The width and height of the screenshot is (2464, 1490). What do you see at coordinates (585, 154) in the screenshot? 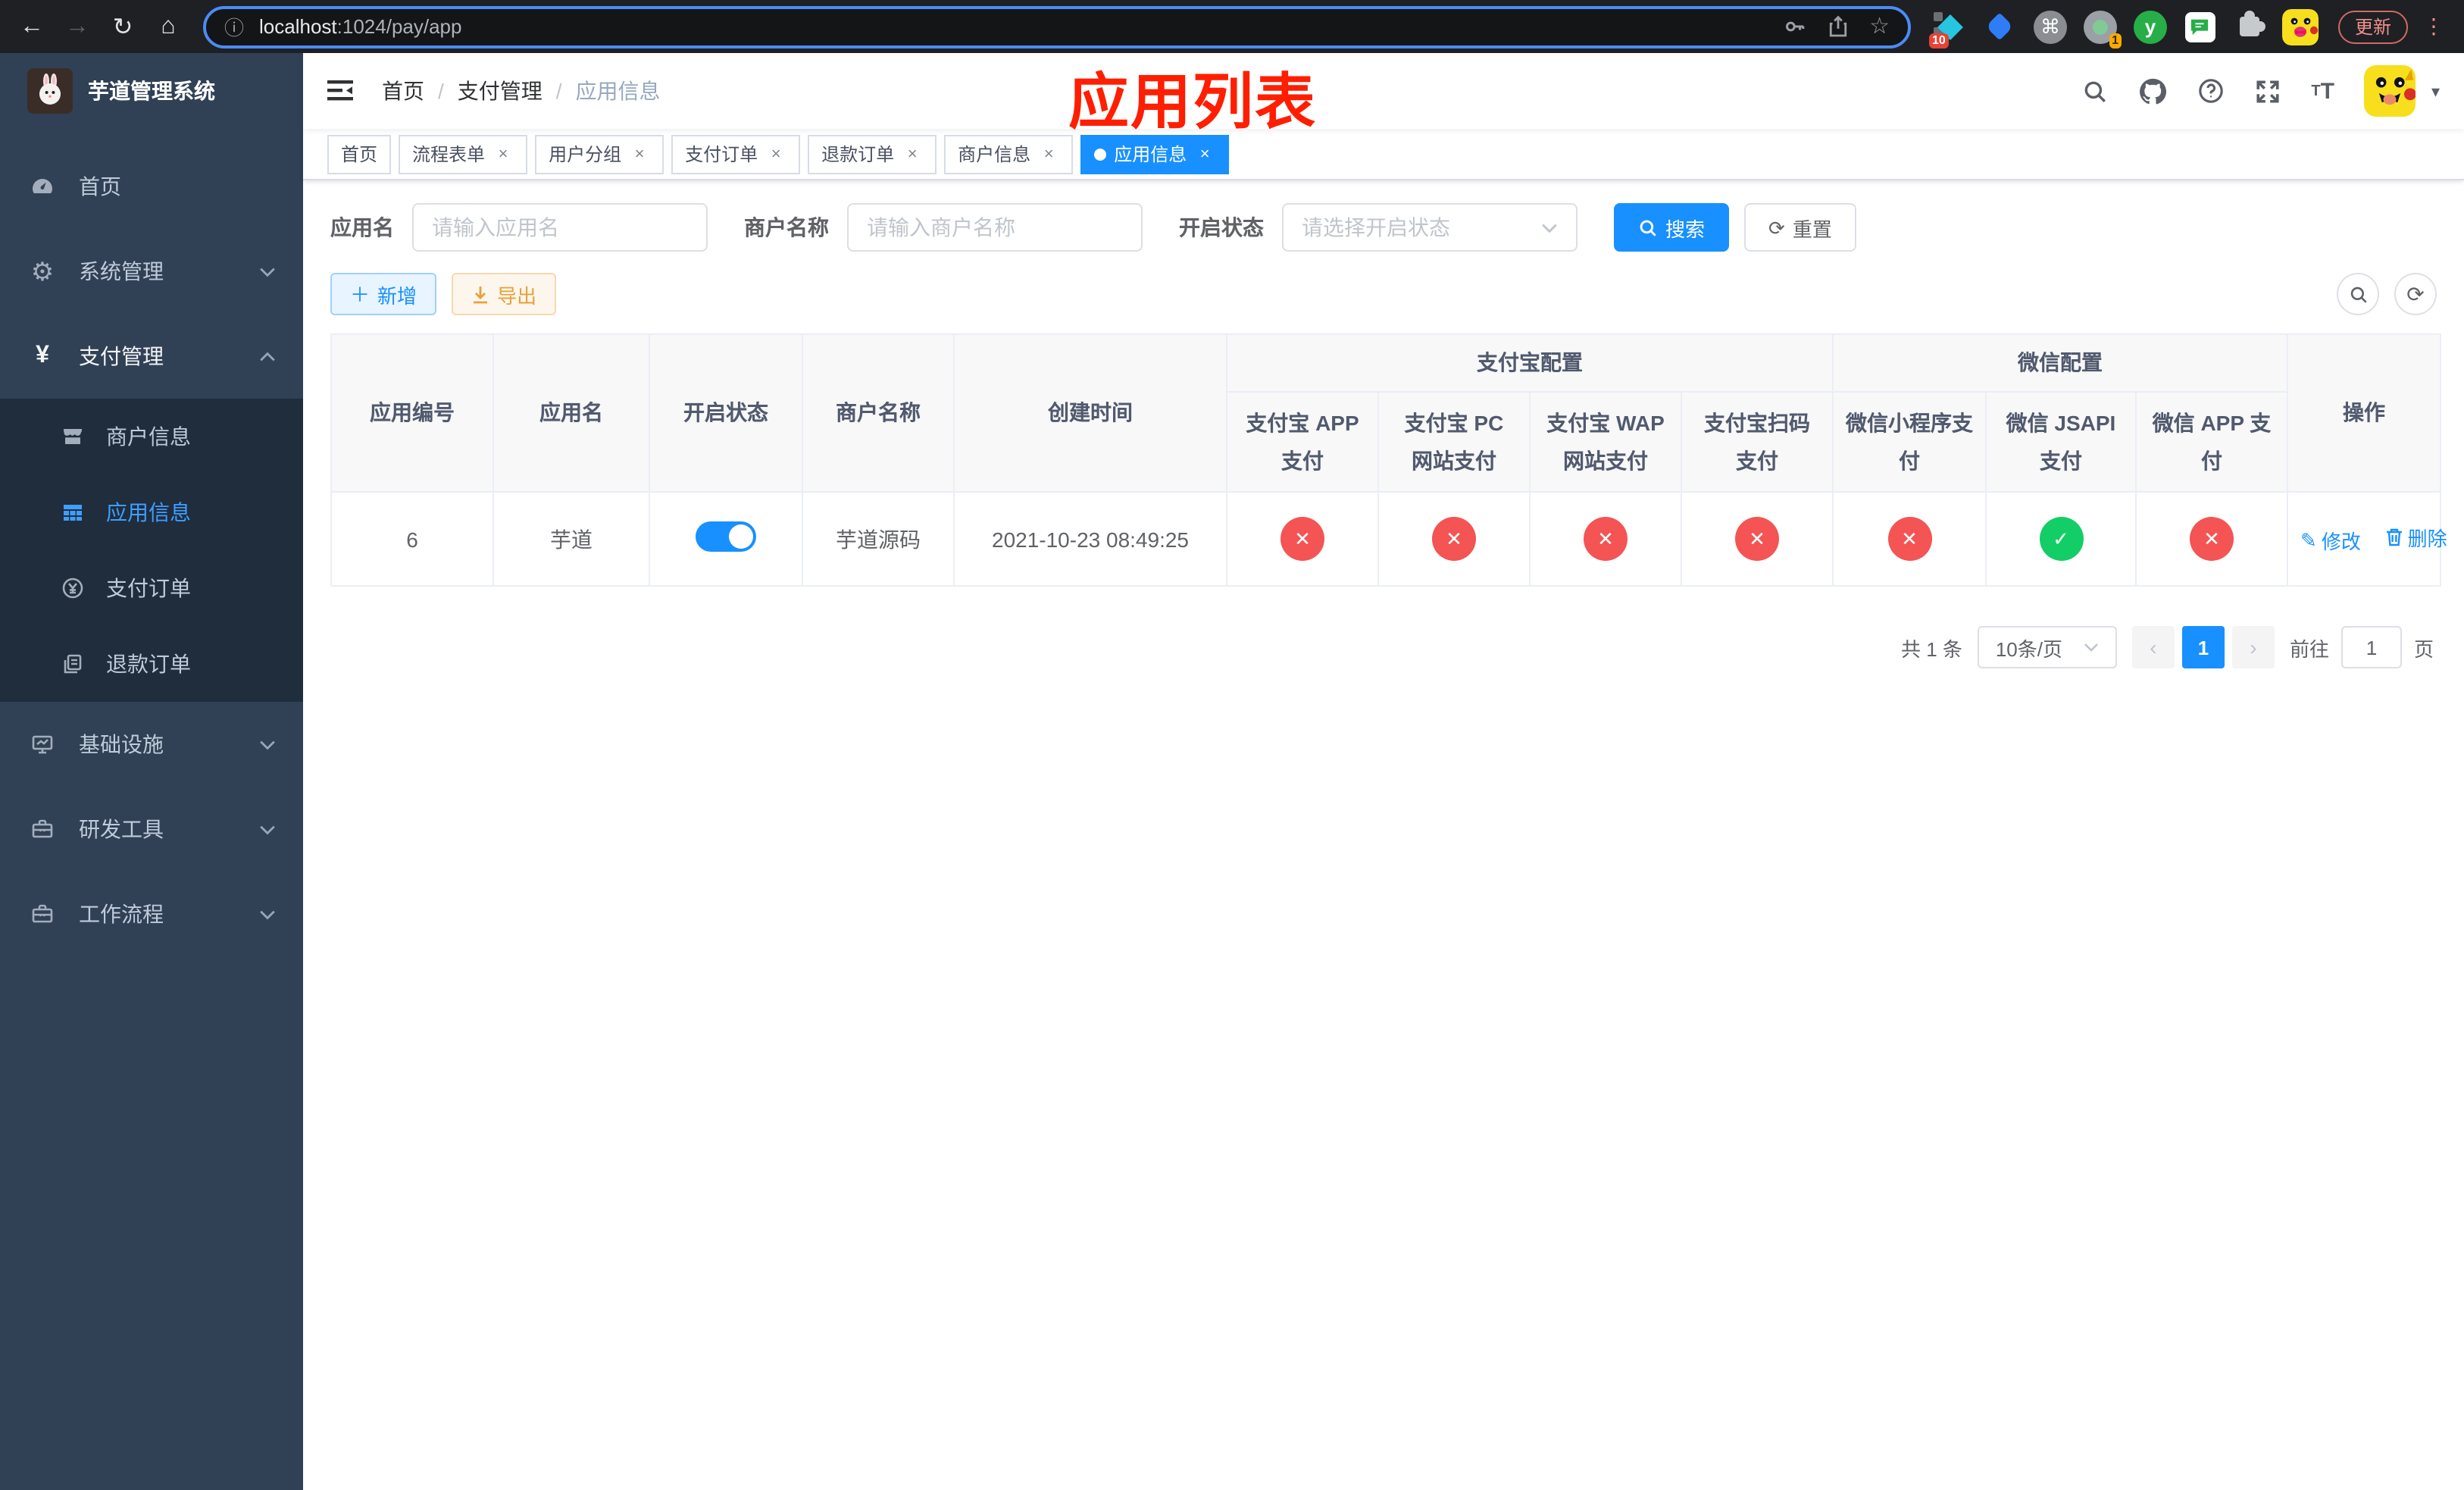
I see `tab-label: 用户分组` at bounding box center [585, 154].